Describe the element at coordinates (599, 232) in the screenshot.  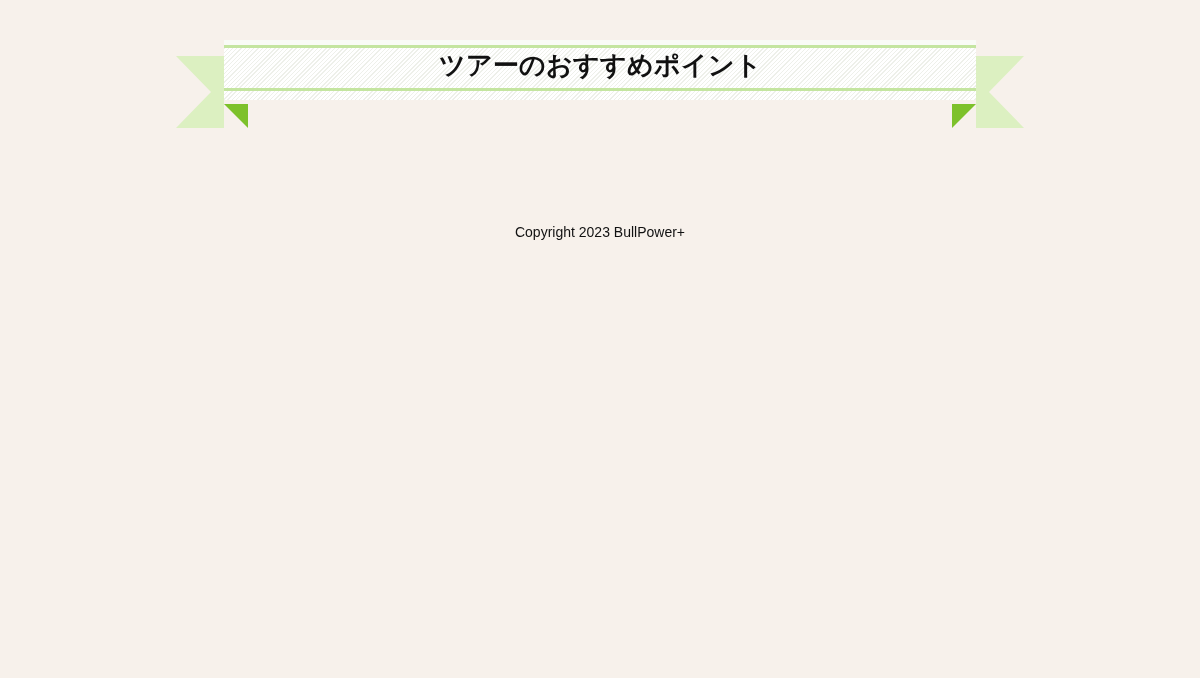
I see `copyright-text: Copyright 2023 BullPower+` at that location.